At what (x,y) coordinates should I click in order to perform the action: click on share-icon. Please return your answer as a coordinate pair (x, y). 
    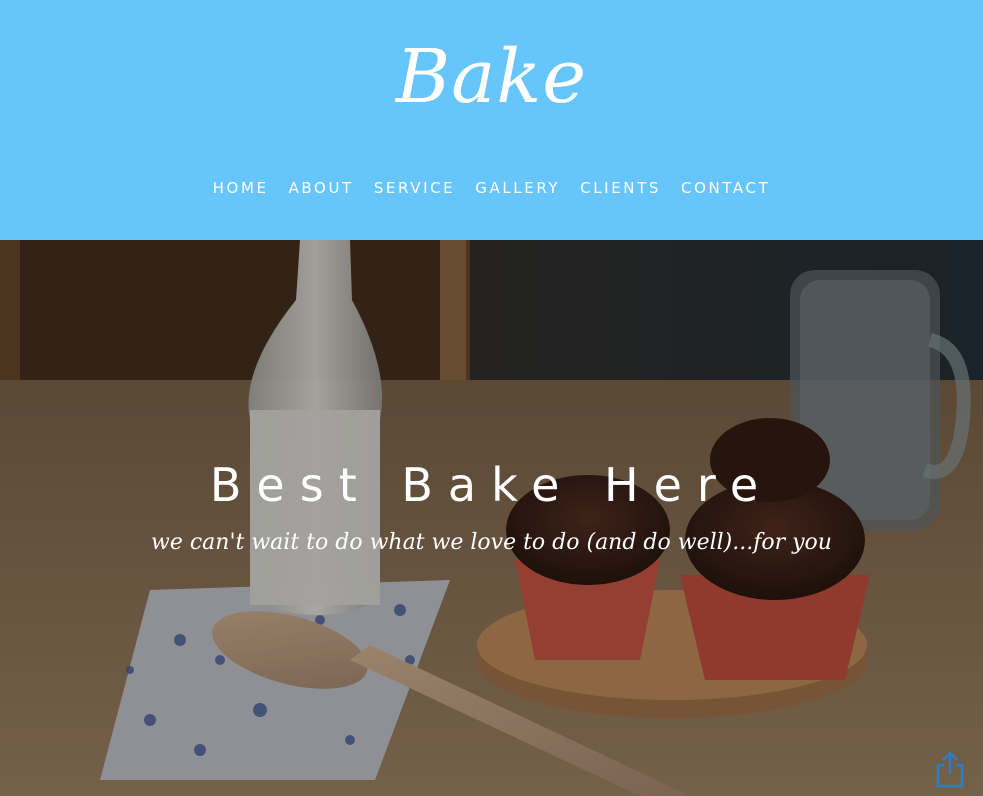
    Looking at the image, I should click on (950, 770).